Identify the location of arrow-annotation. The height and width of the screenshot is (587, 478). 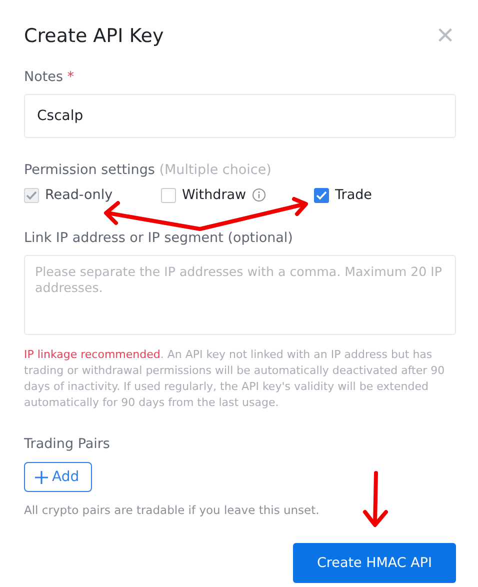
(375, 499).